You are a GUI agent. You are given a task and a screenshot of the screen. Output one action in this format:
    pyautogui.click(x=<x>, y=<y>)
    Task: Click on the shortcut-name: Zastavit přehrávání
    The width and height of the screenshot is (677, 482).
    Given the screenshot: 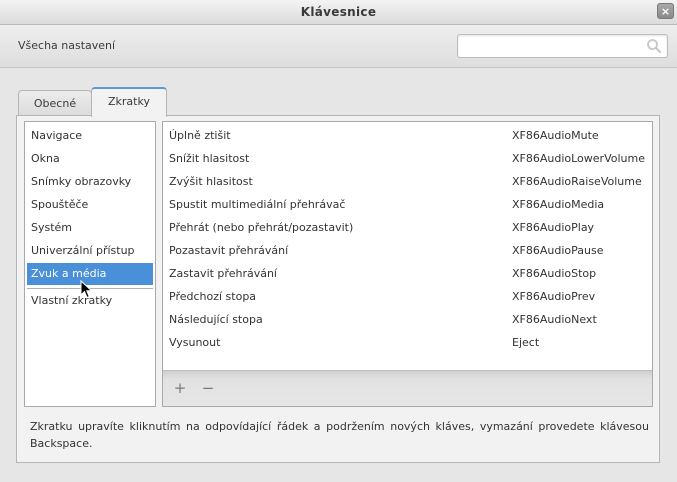 What is the action you would take?
    pyautogui.click(x=223, y=273)
    